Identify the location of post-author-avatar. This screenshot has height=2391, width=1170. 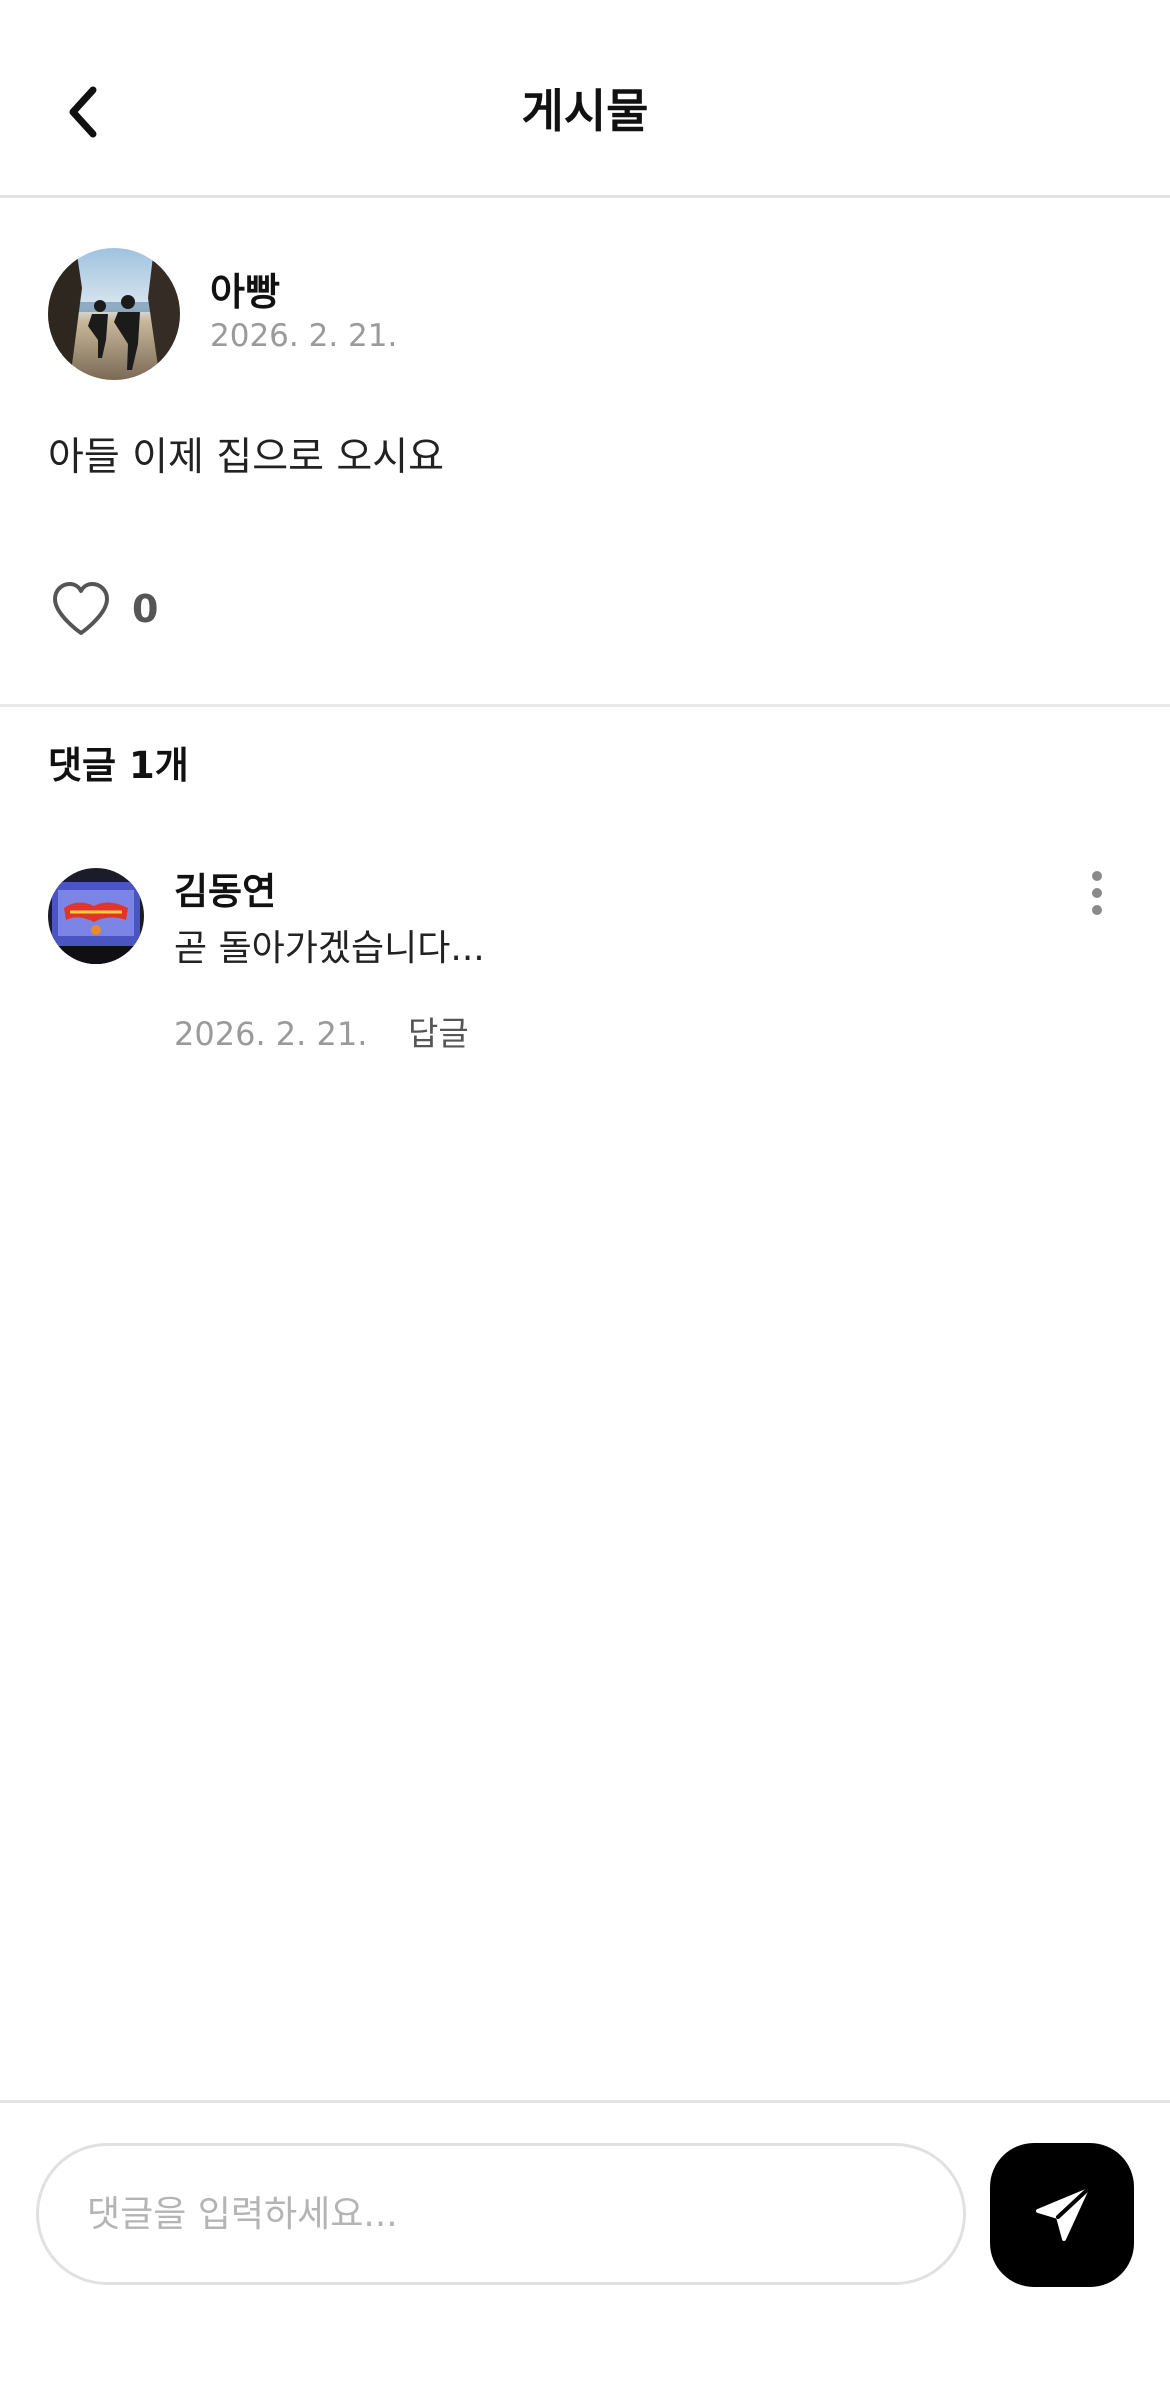
(114, 314).